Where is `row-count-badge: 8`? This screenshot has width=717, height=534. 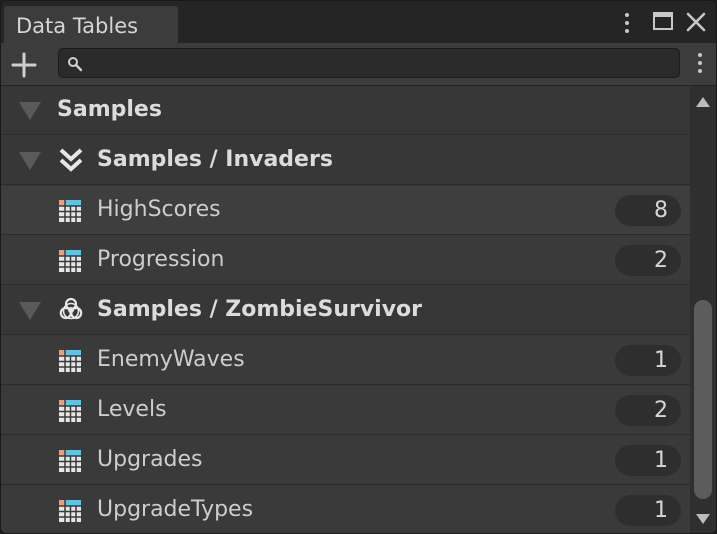
row-count-badge: 8 is located at coordinates (648, 210).